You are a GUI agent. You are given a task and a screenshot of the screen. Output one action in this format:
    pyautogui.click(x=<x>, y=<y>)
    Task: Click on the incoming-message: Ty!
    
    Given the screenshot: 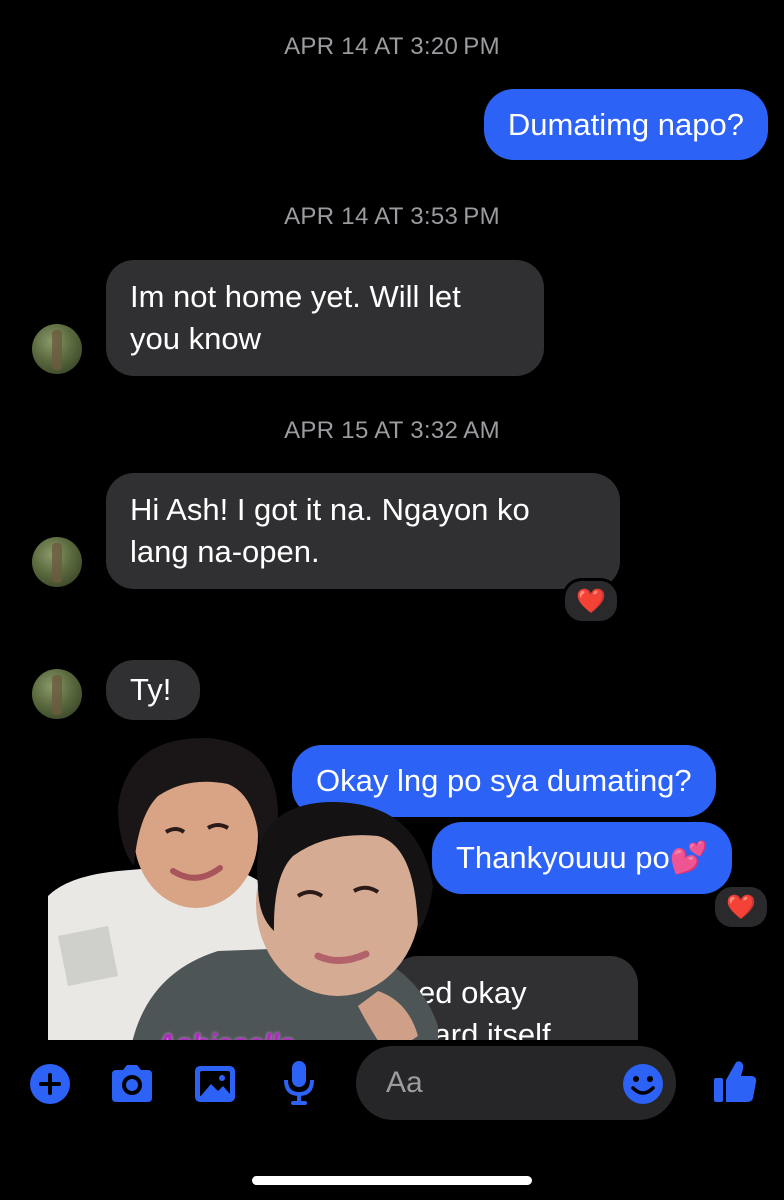 What is the action you would take?
    pyautogui.click(x=153, y=690)
    